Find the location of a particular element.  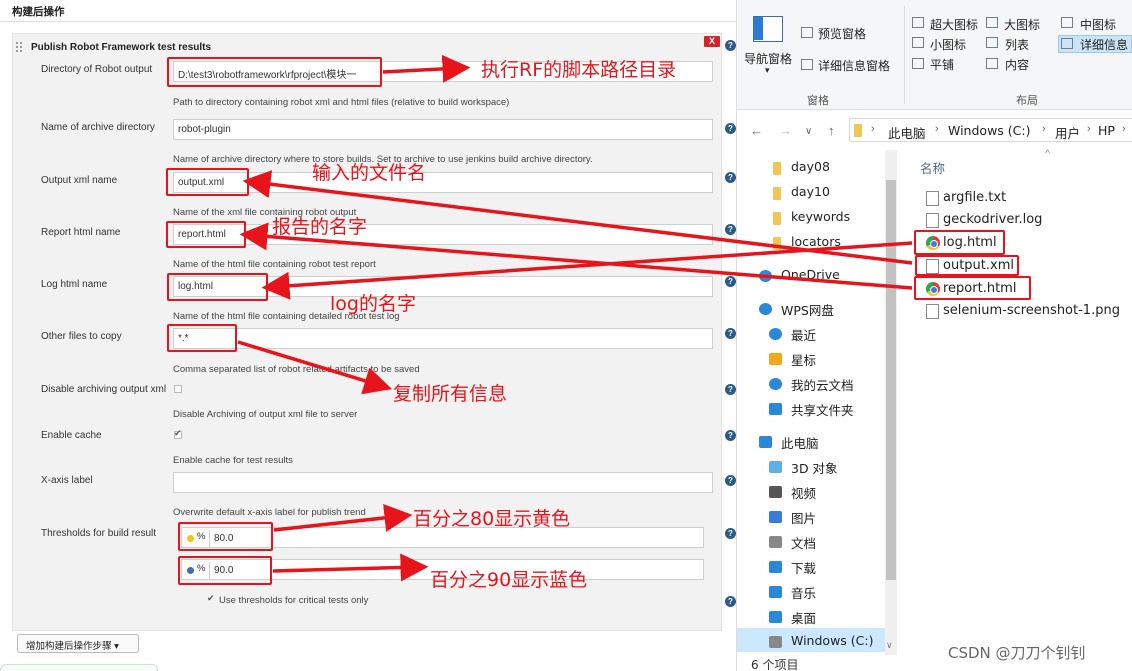

tree-item: 此电脑 is located at coordinates (800, 442).